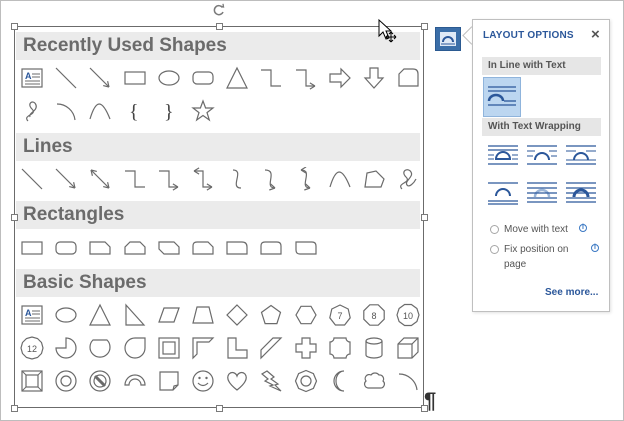 The width and height of the screenshot is (624, 421). Describe the element at coordinates (66, 381) in the screenshot. I see `donut-icon` at that location.